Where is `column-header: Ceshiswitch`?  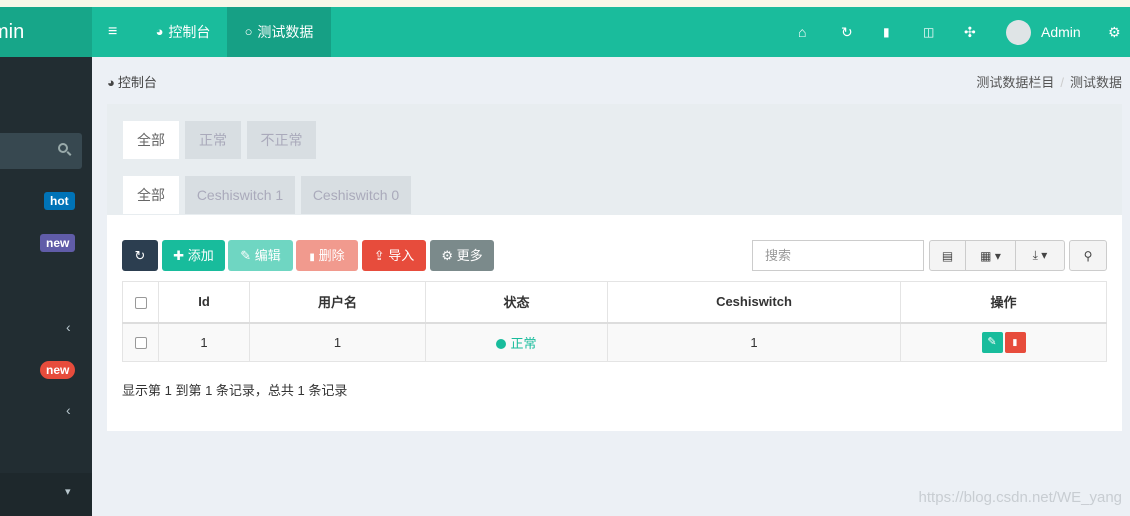
column-header: Ceshiswitch is located at coordinates (754, 302).